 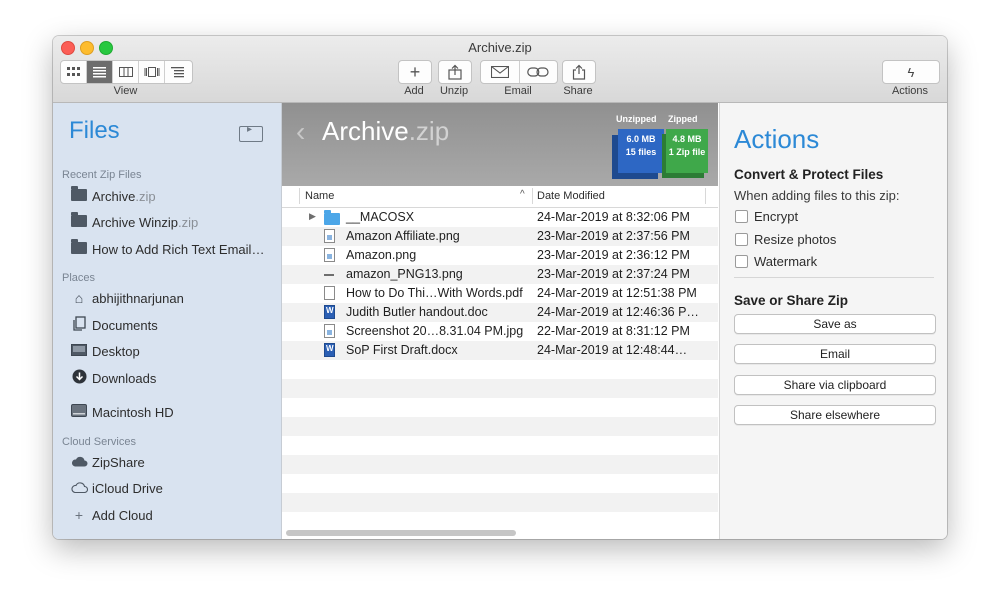 I want to click on actions-toggle-button: ϟ, so click(x=911, y=72).